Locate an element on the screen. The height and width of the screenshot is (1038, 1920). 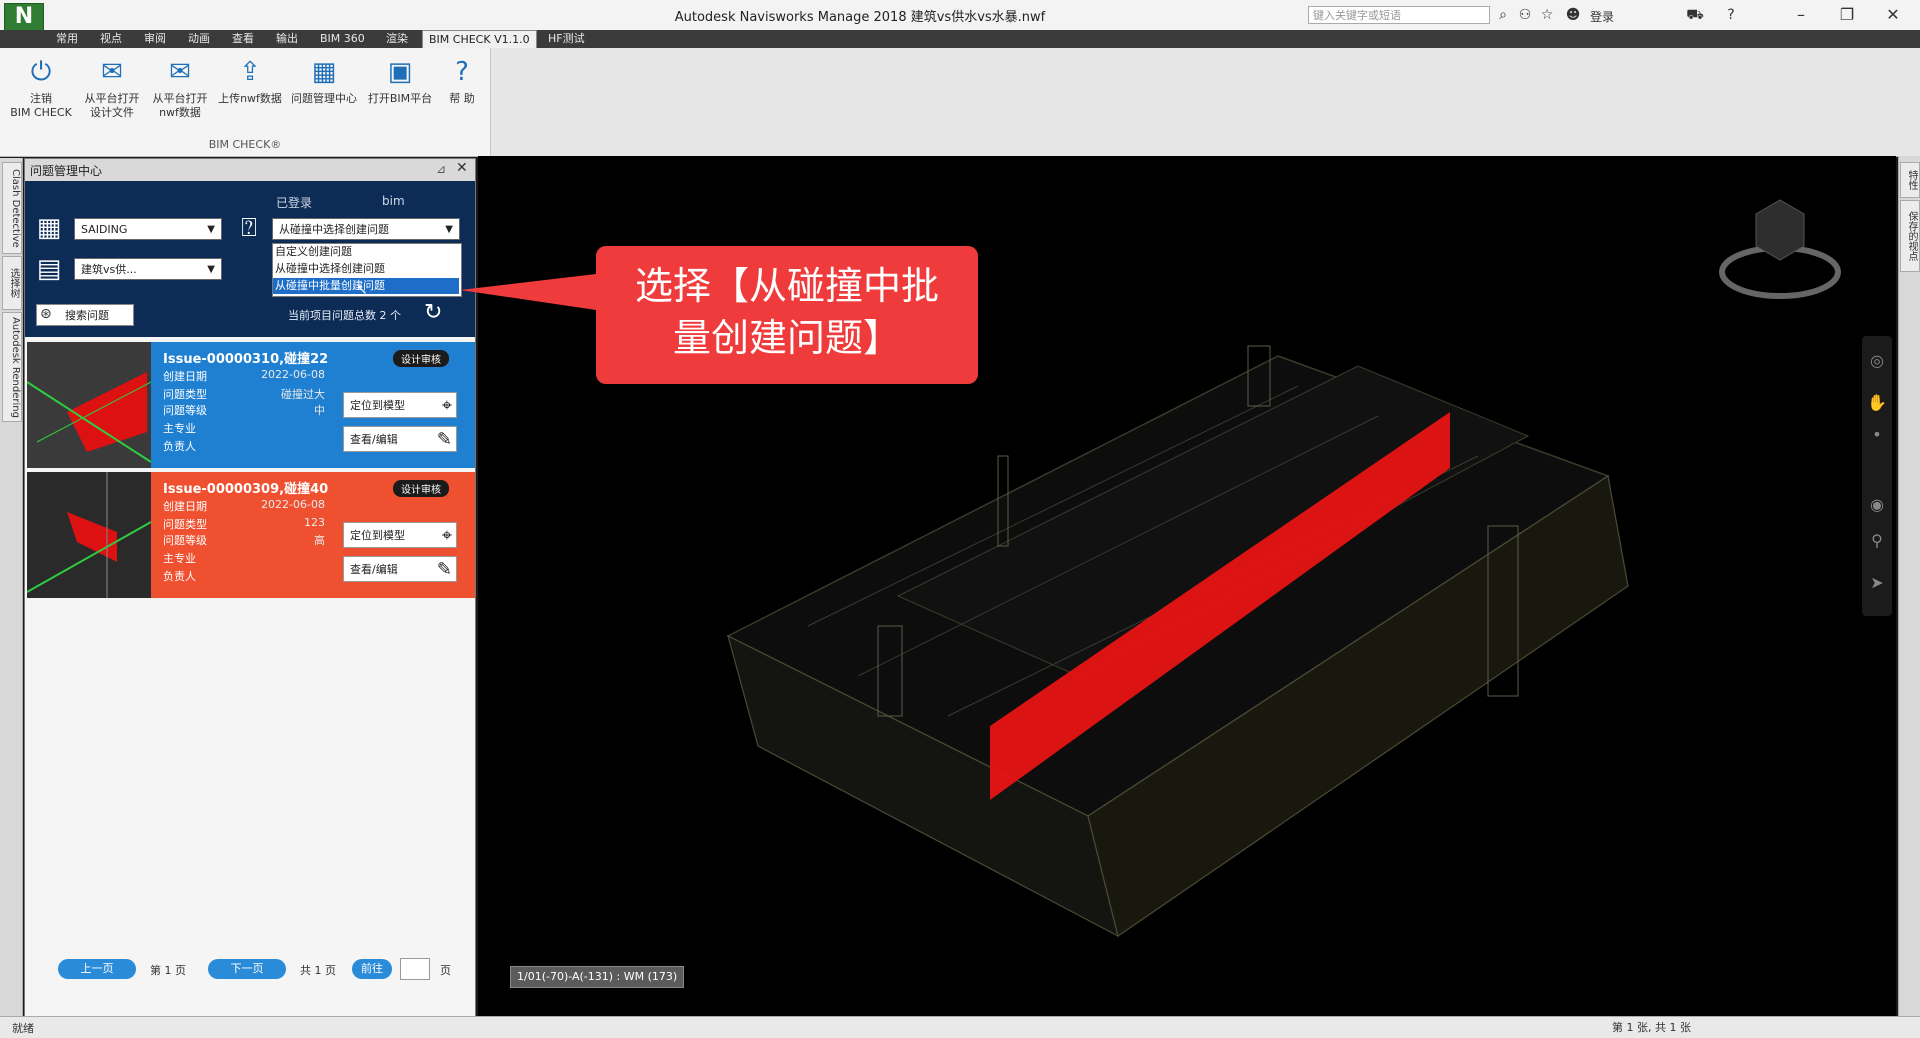
select-cursor-icon: ➤ is located at coordinates (1877, 583).